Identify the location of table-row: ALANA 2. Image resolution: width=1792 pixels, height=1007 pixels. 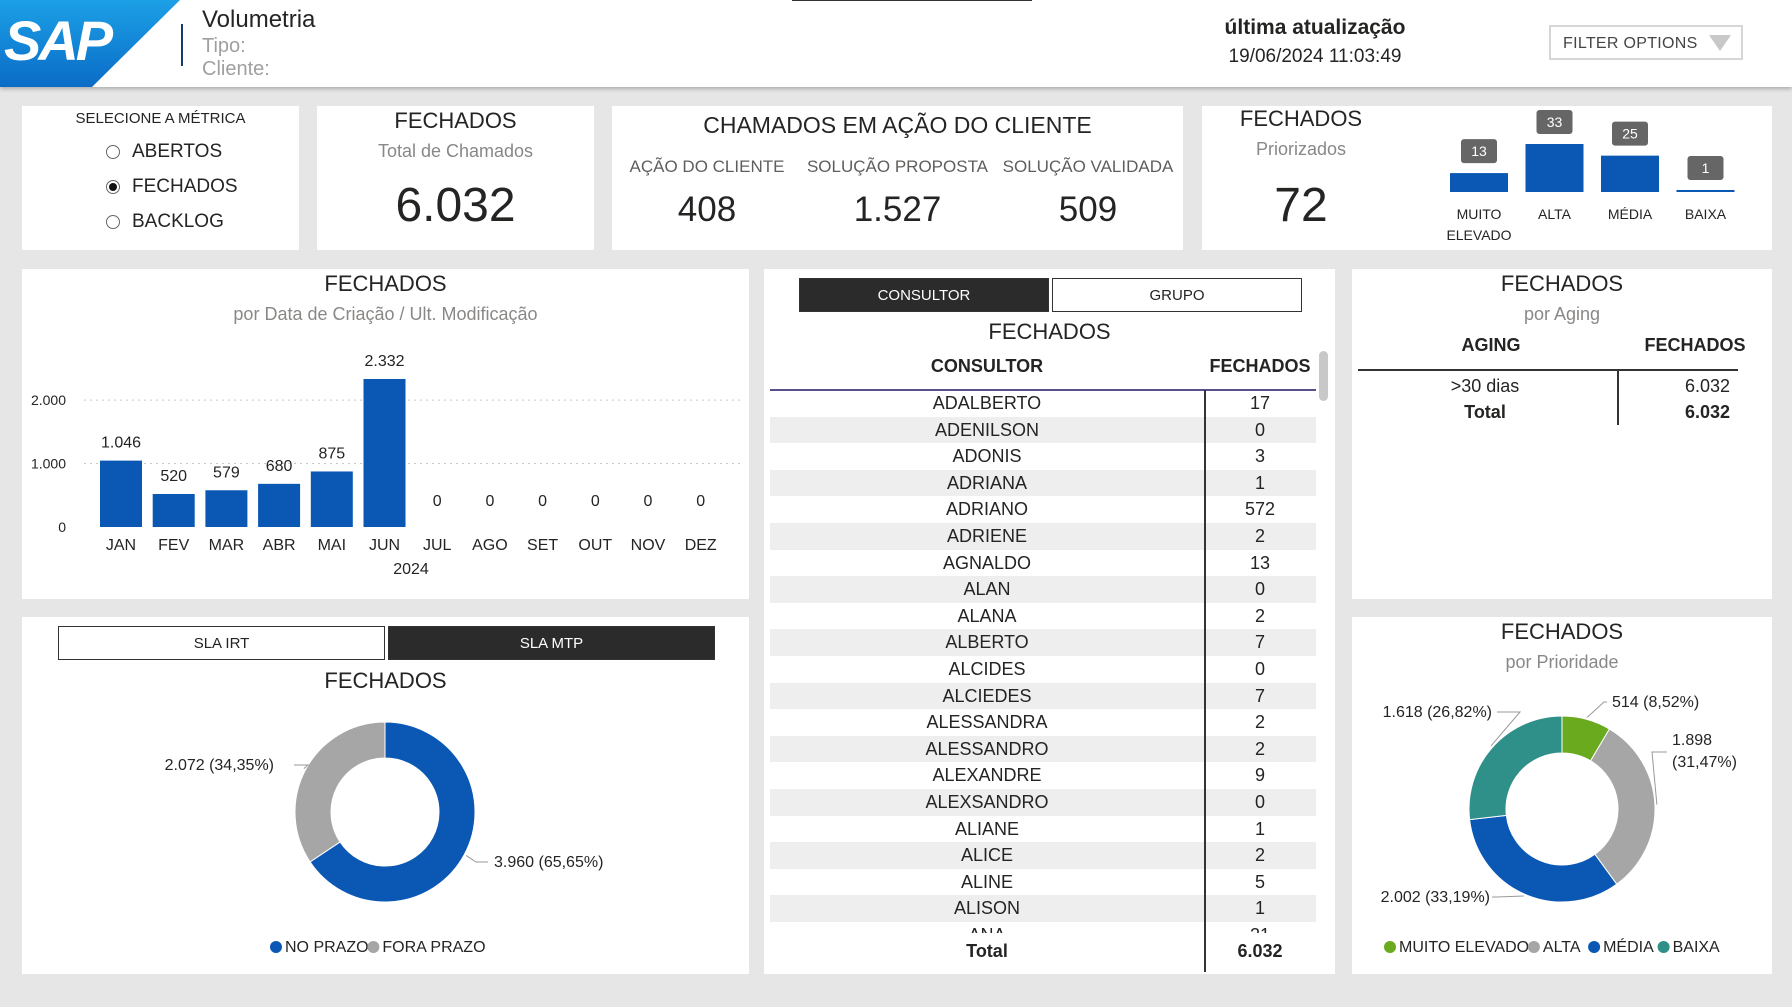
(1043, 616).